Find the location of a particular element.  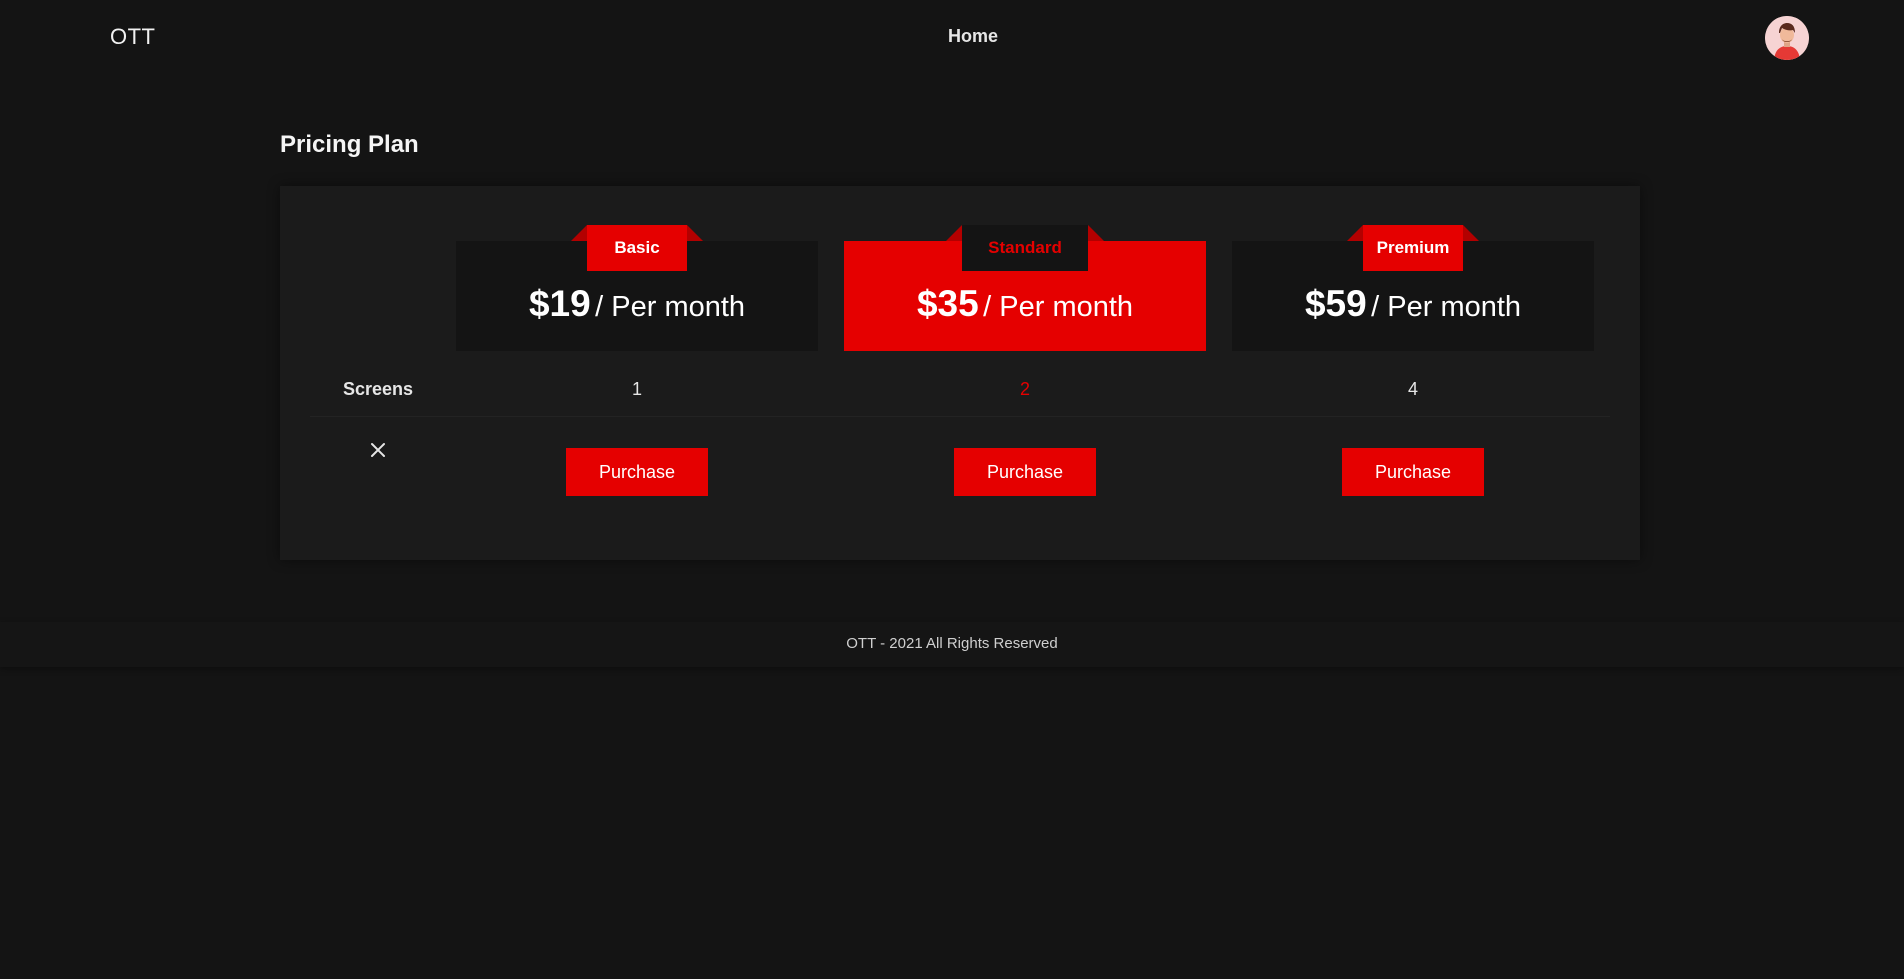

plan-card-basic: Basic $19 / Per month is located at coordinates (637, 288).